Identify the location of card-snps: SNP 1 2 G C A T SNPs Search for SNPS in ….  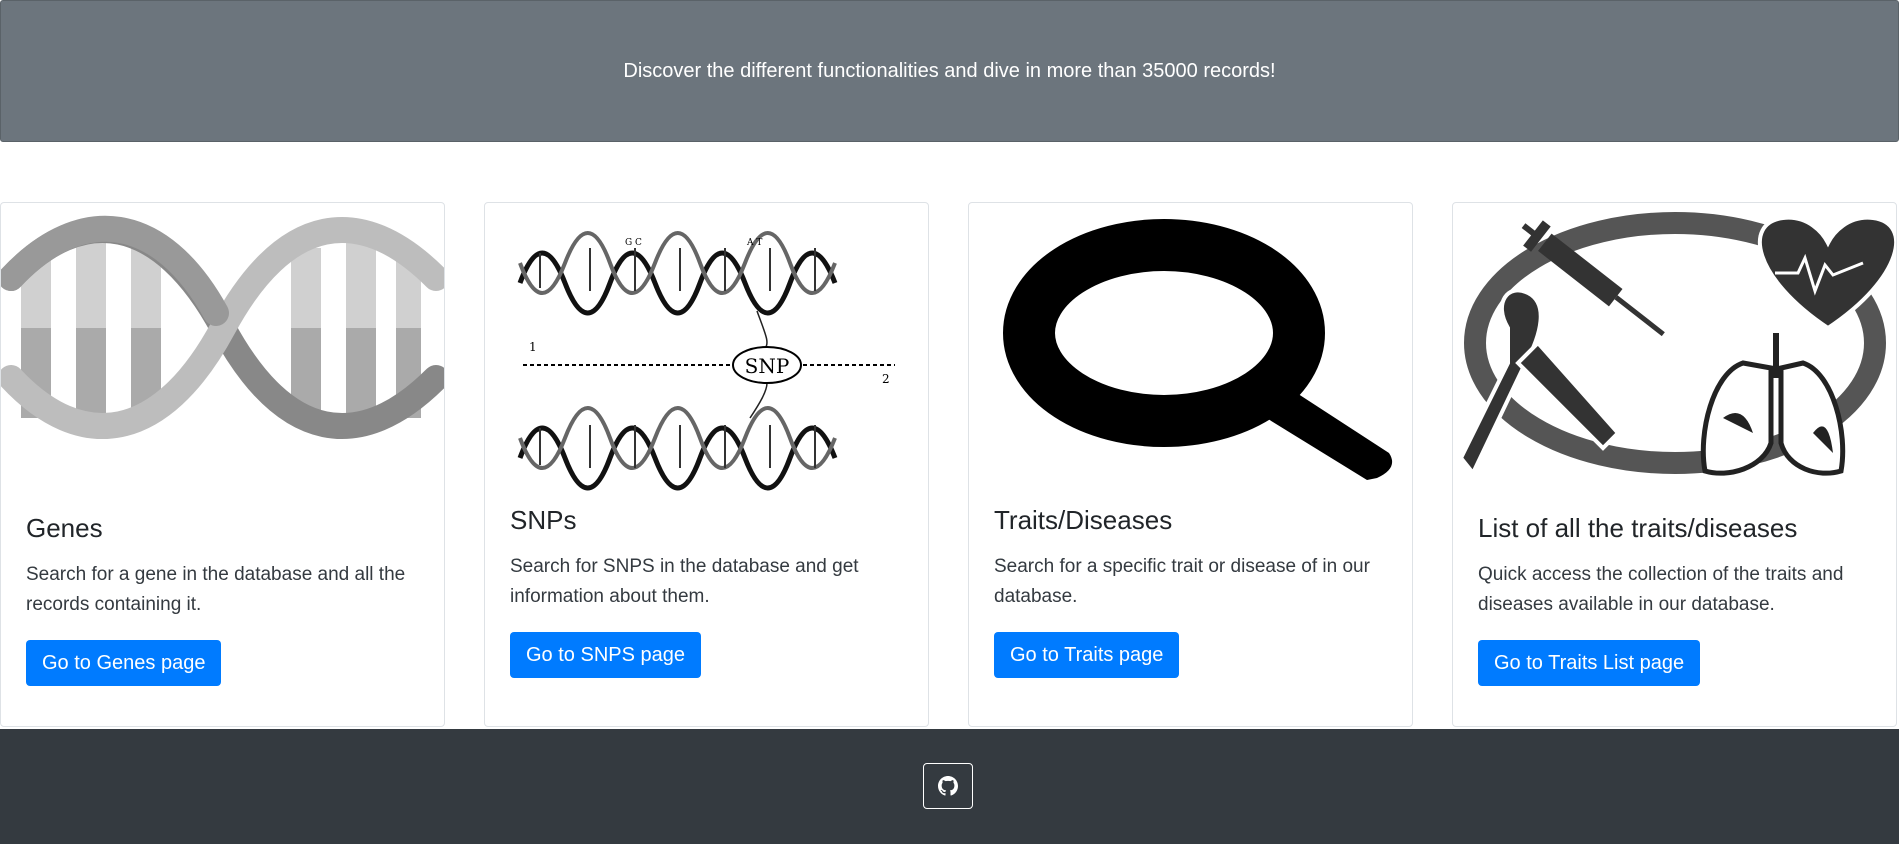
(706, 464).